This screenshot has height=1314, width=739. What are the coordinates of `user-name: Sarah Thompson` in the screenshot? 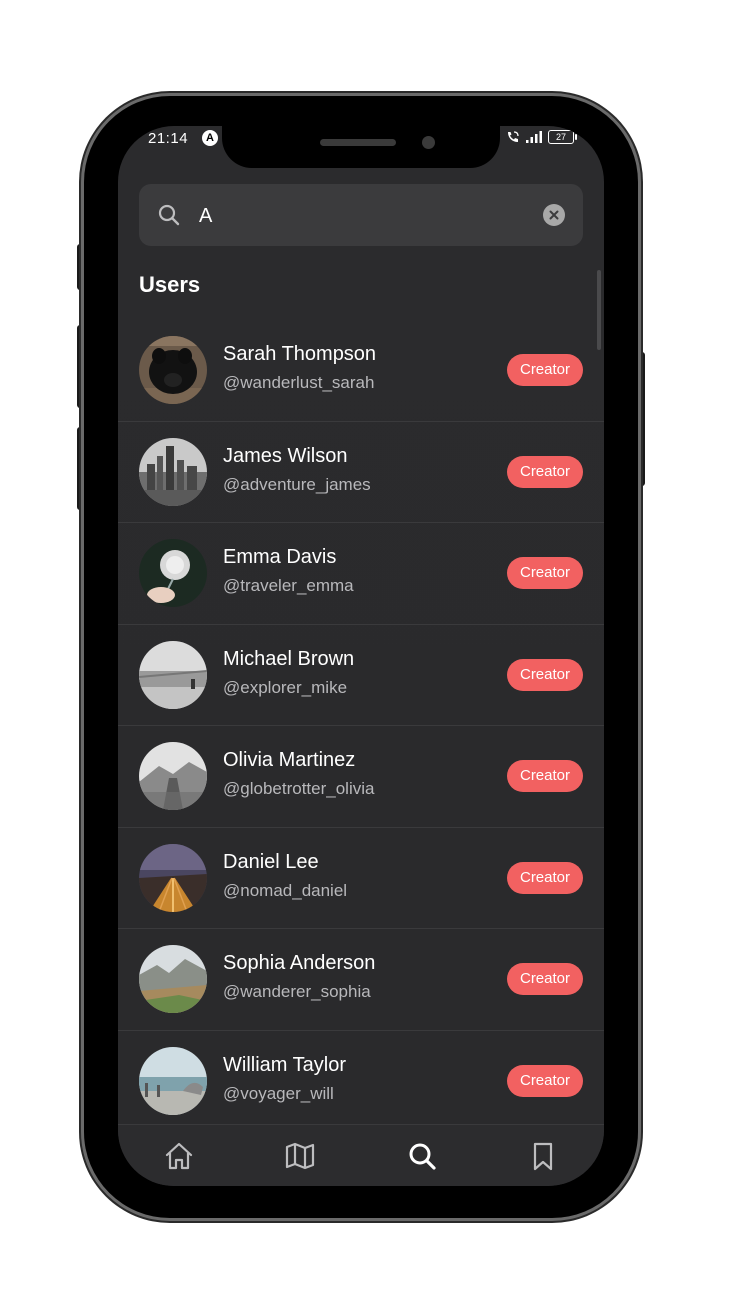 It's located at (300, 354).